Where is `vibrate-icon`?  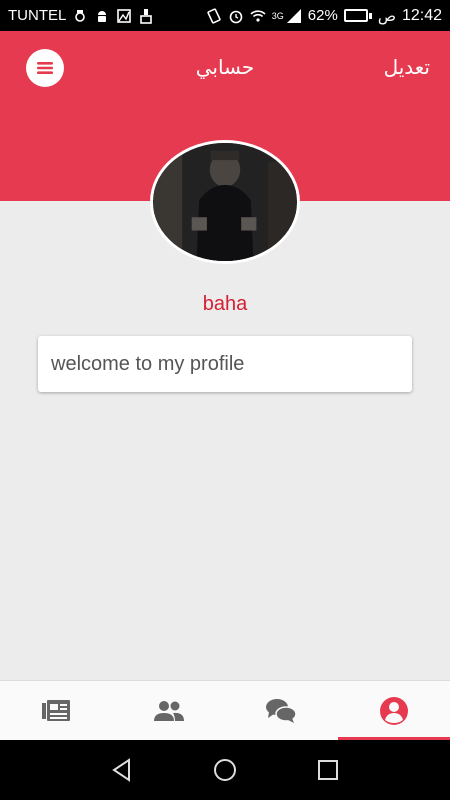 vibrate-icon is located at coordinates (214, 15).